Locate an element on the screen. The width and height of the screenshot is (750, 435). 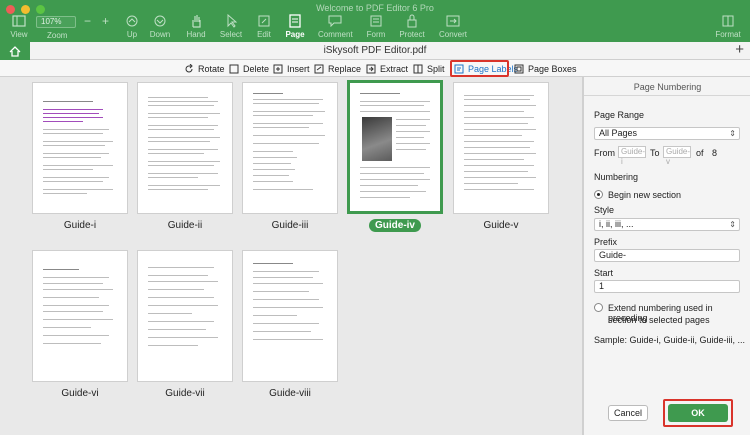
page-image is located at coordinates (377, 139).